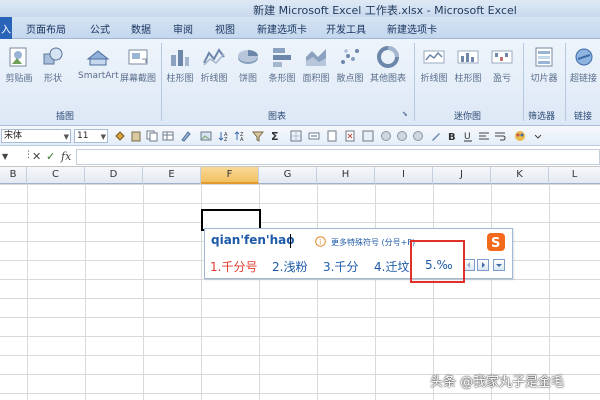 This screenshot has width=600, height=400. I want to click on color-icon, so click(520, 136).